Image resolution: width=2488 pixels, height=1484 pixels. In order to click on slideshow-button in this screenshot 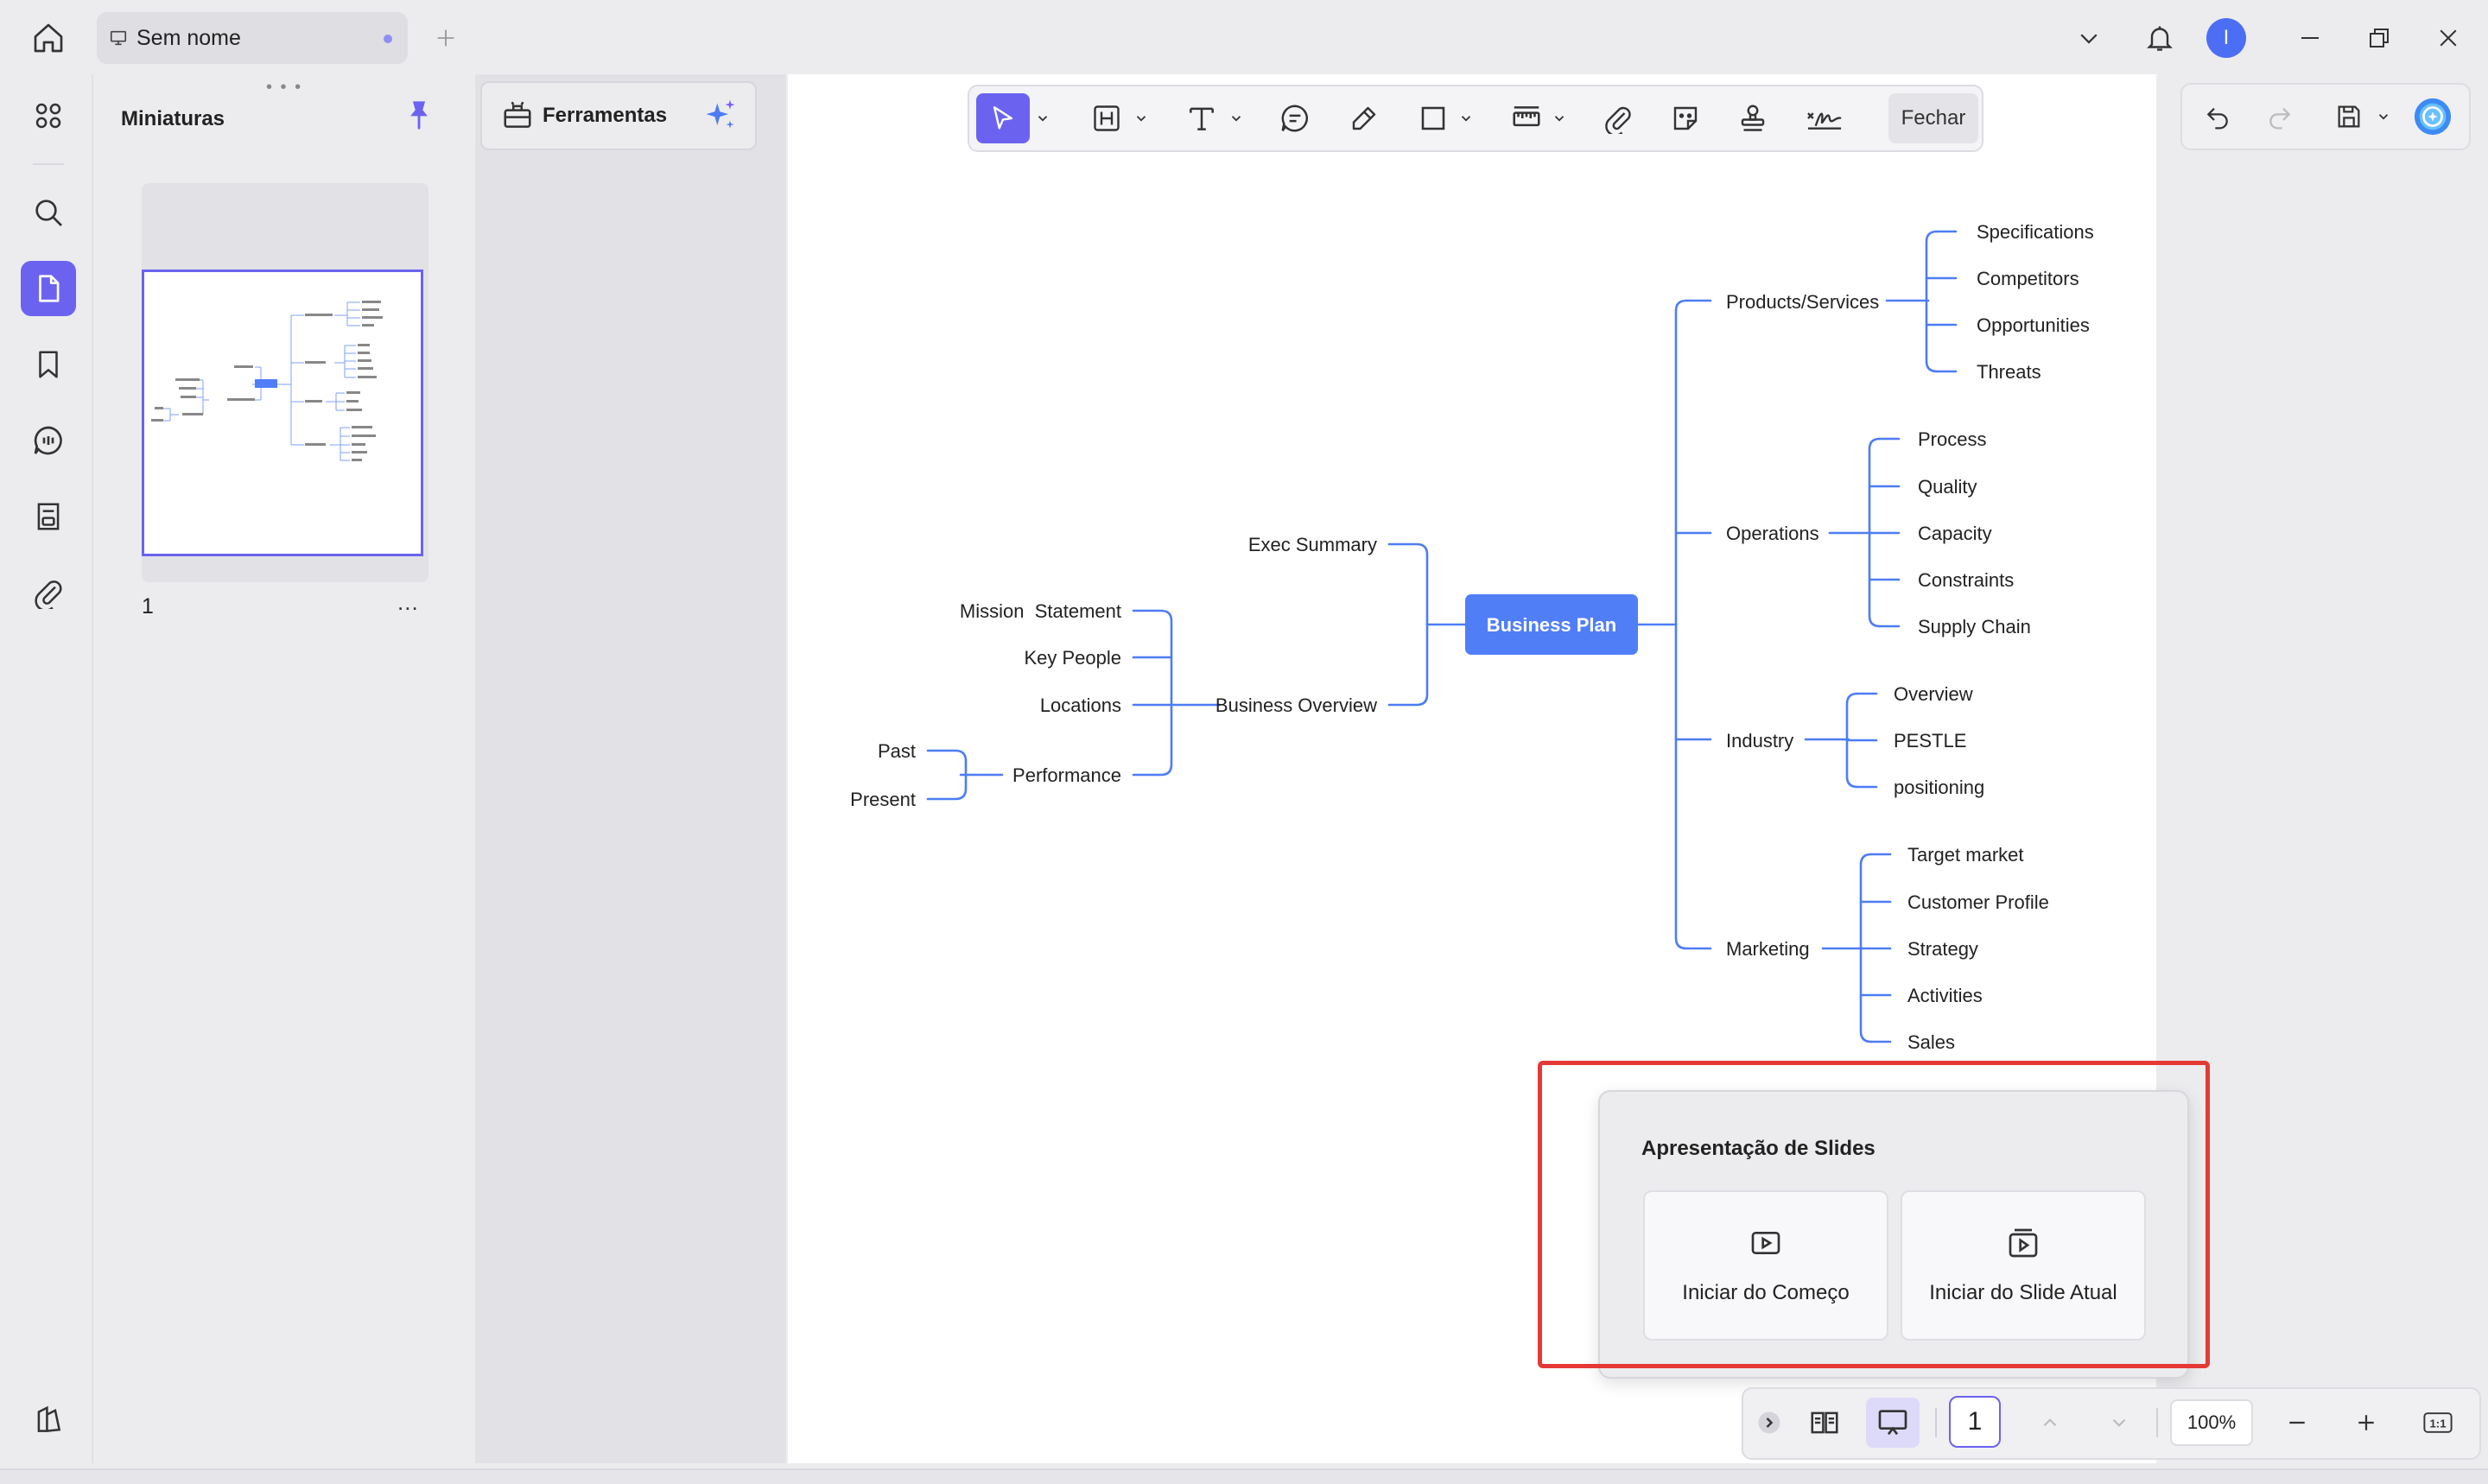, I will do `click(1893, 1423)`.